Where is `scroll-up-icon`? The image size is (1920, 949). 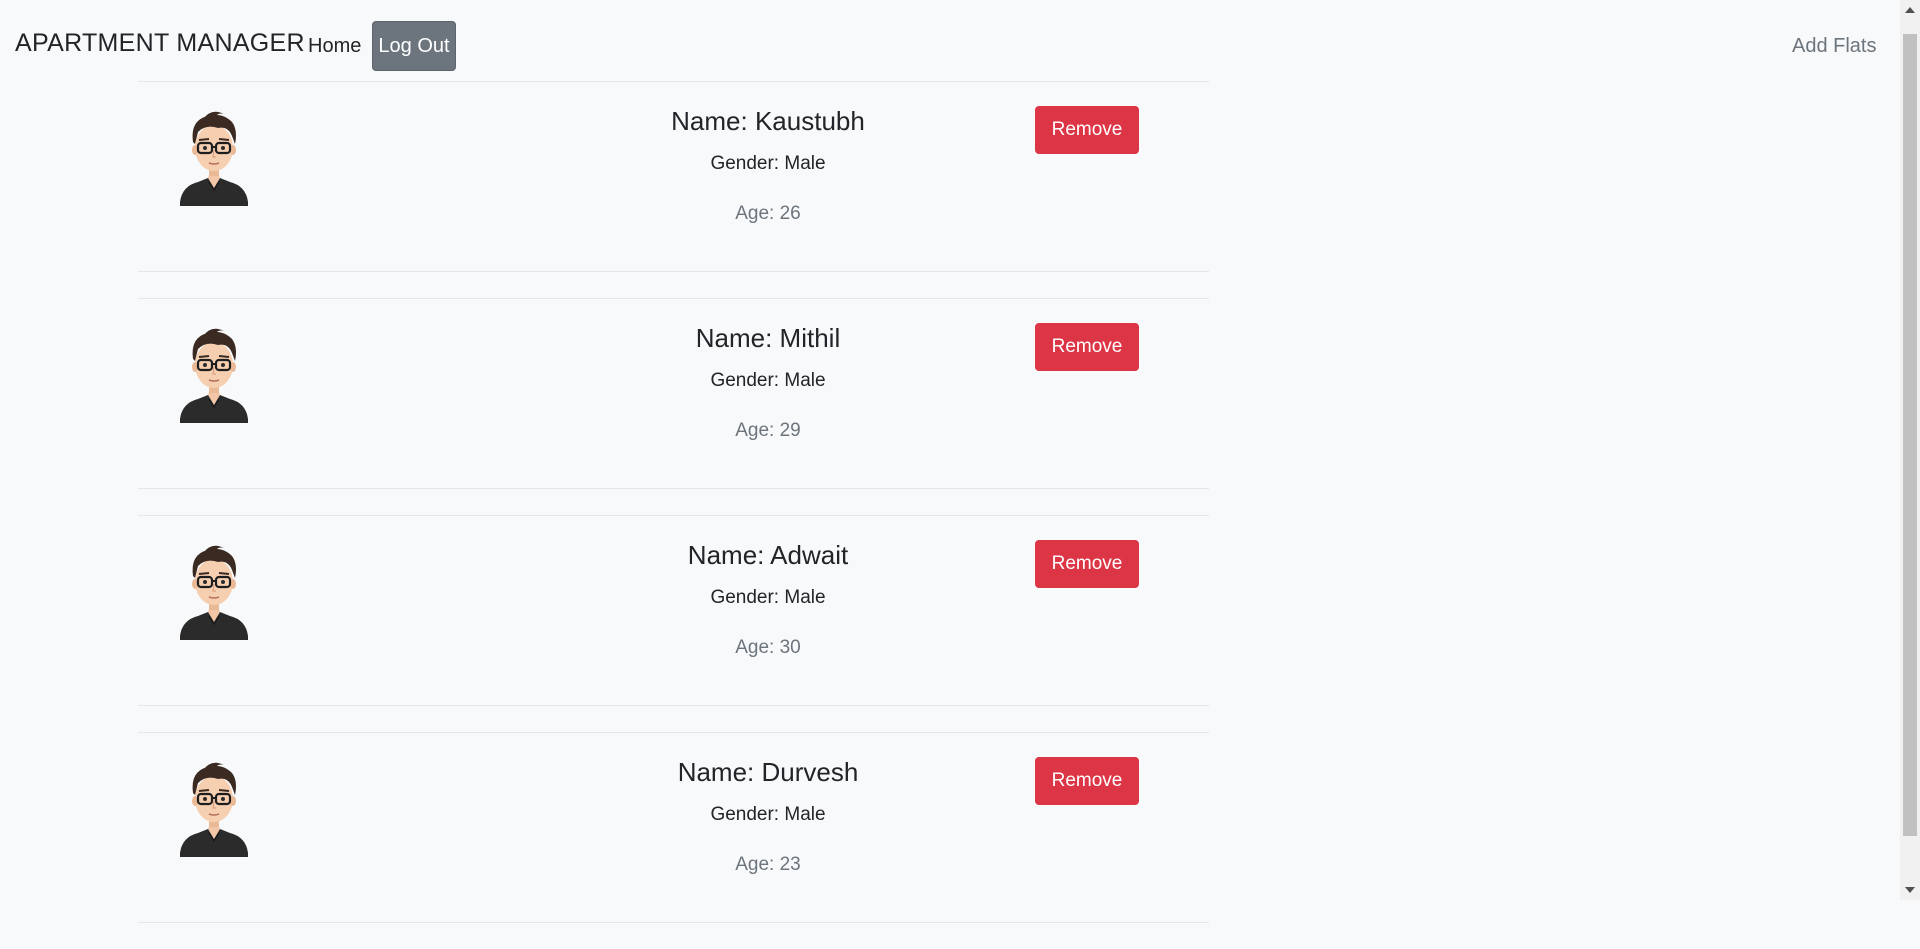 scroll-up-icon is located at coordinates (1910, 10).